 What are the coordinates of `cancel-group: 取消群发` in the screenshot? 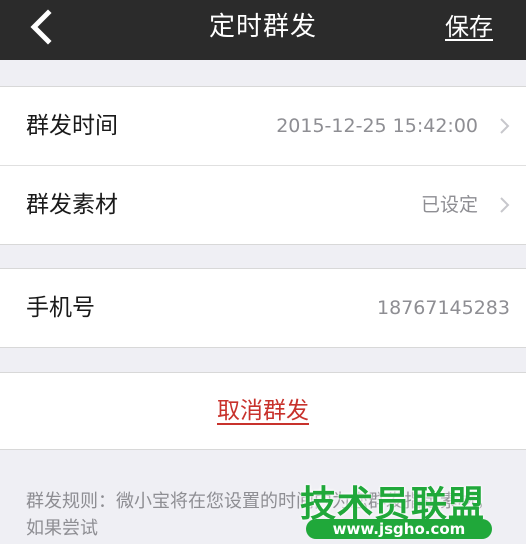 It's located at (263, 411).